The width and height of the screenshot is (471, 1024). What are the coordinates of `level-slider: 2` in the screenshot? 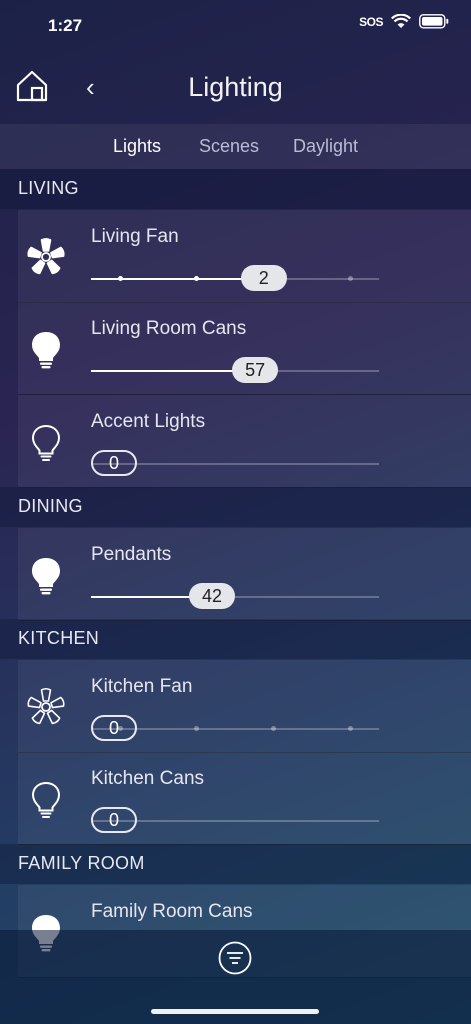 It's located at (235, 278).